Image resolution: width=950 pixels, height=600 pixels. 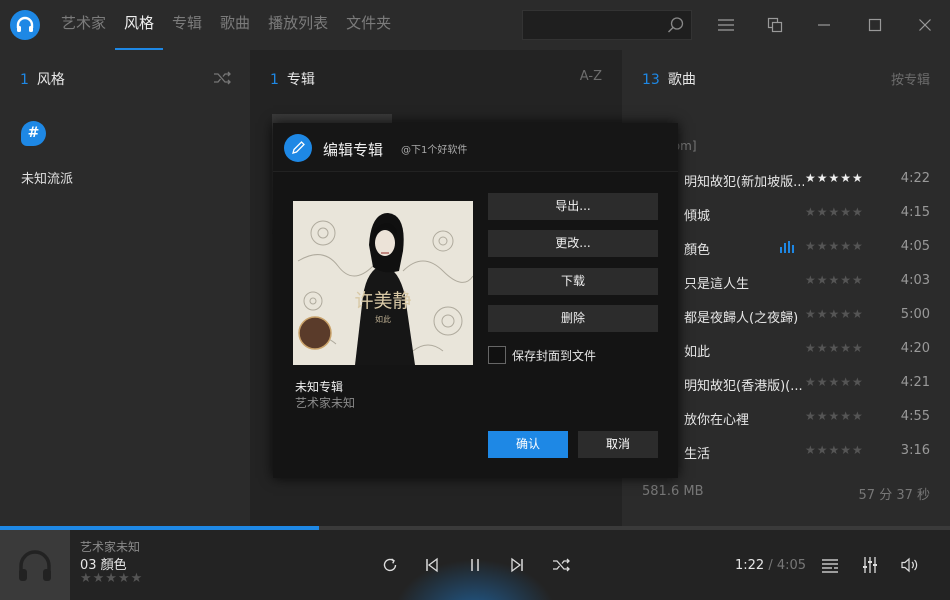 What do you see at coordinates (298, 148) in the screenshot?
I see `pencil-icon` at bounding box center [298, 148].